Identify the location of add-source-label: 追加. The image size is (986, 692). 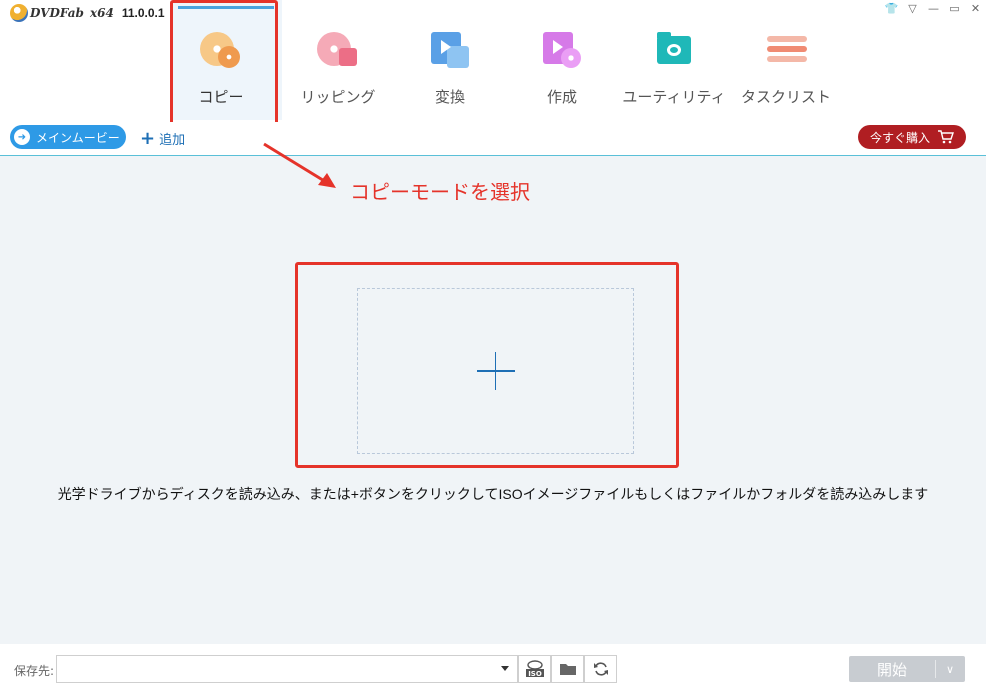
(172, 140).